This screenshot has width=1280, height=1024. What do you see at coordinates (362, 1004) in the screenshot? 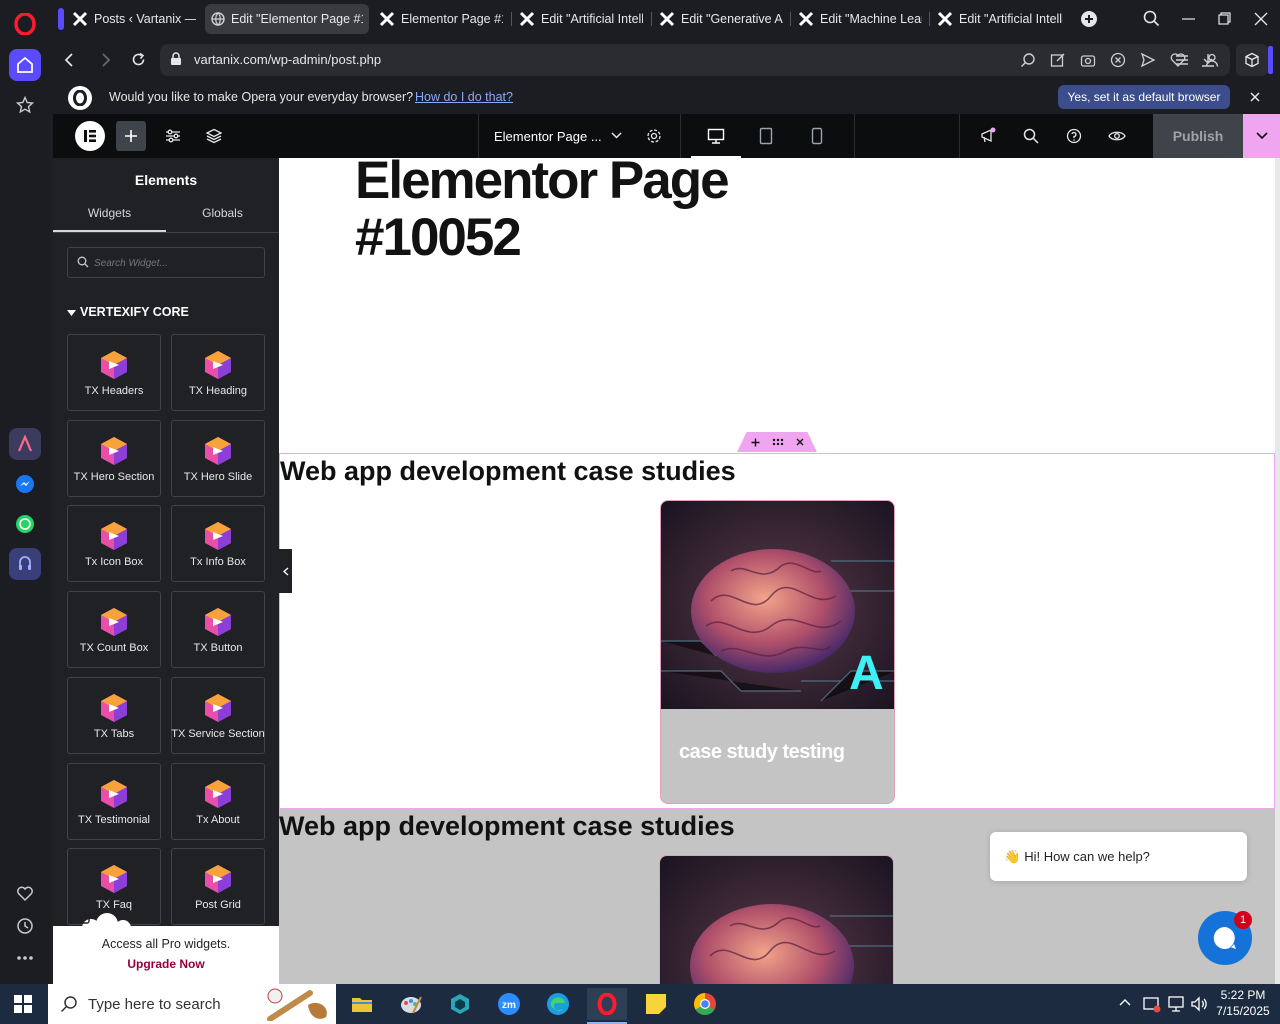
I see `file-explorer-icon` at bounding box center [362, 1004].